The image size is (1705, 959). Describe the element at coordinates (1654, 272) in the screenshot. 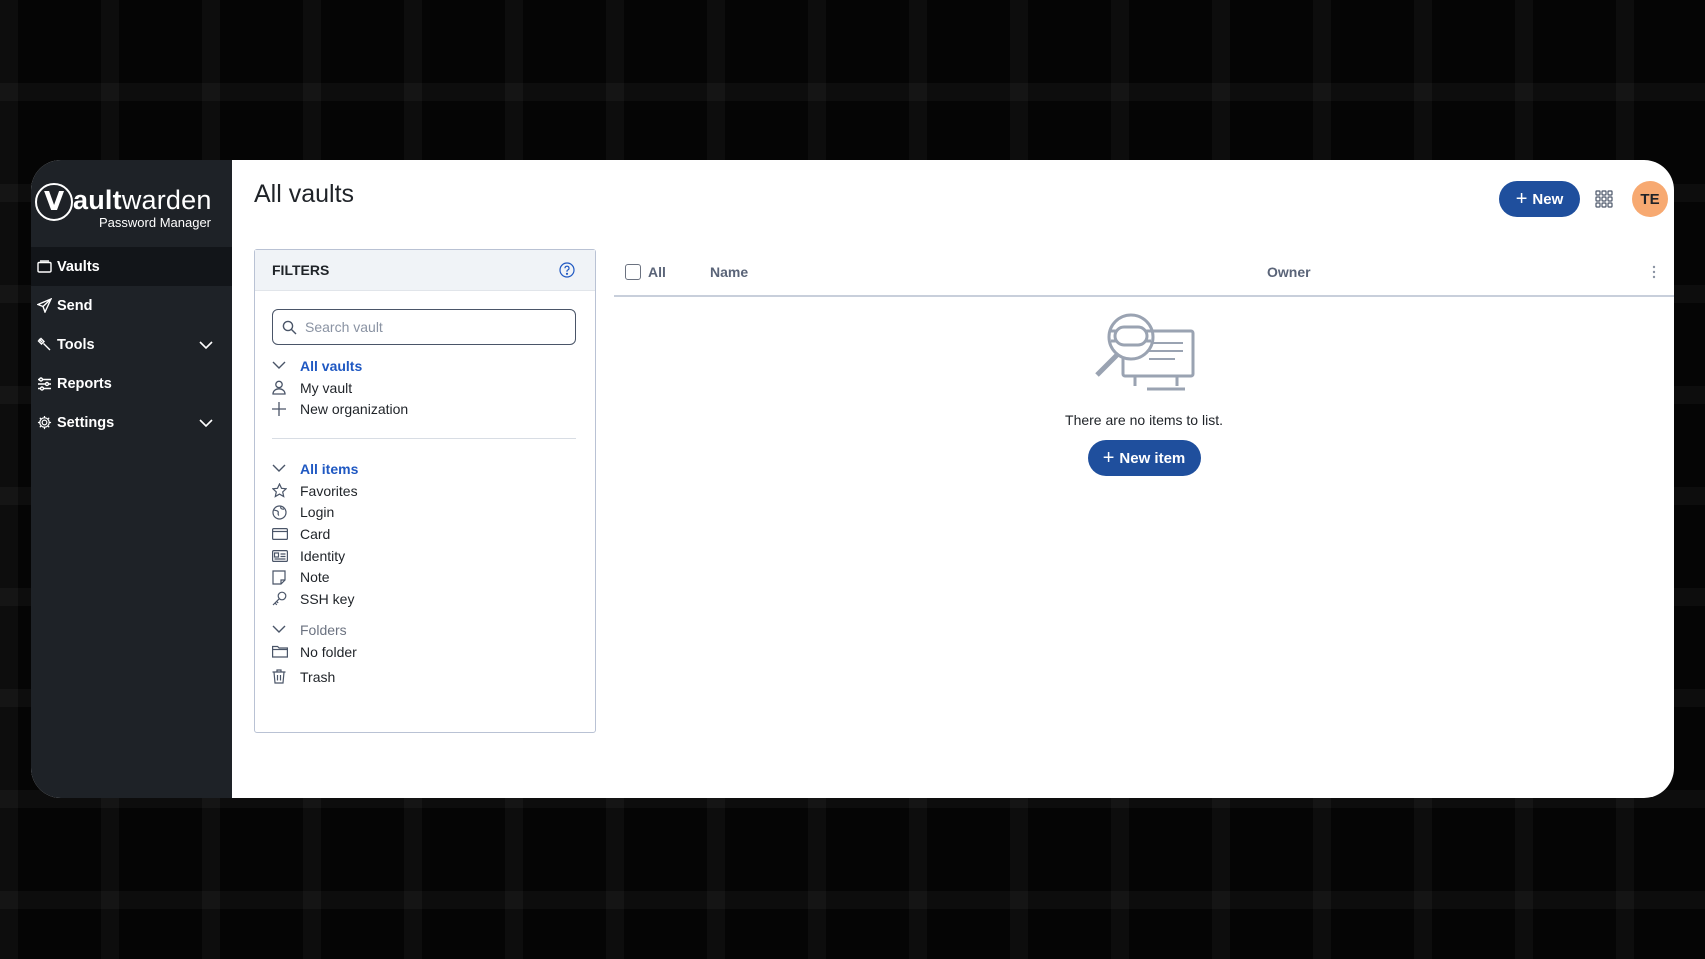

I see `more-options-icon` at that location.